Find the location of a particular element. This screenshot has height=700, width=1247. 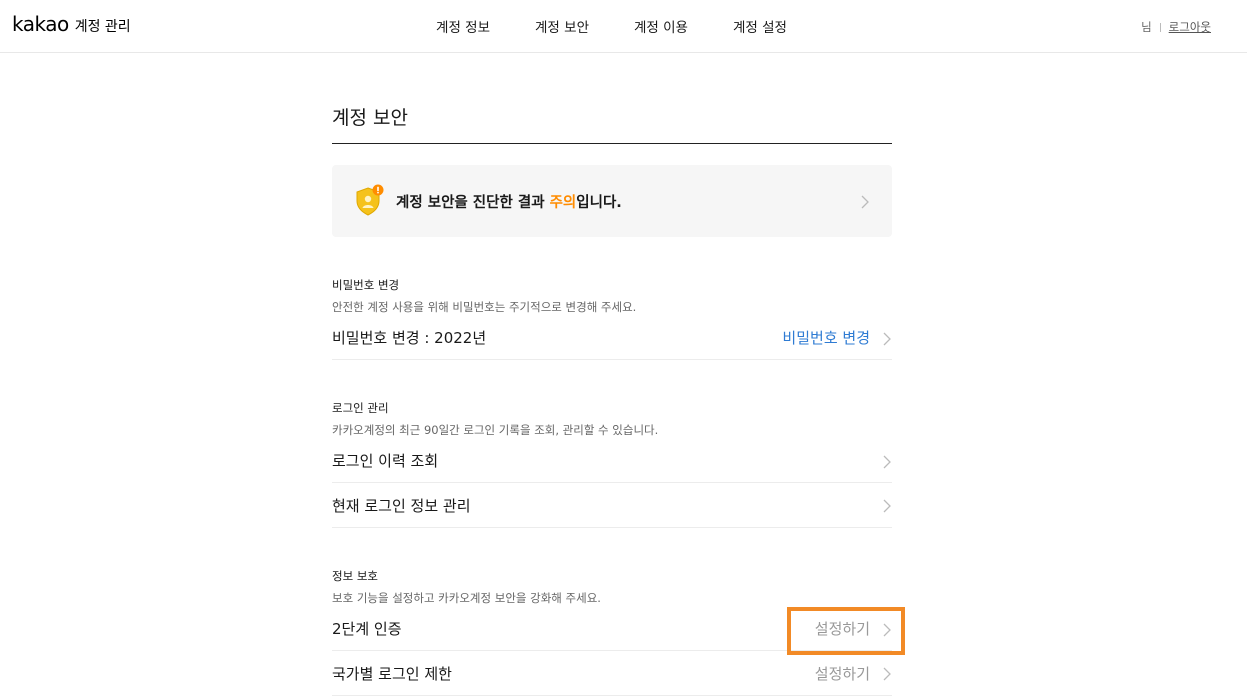

logout-link: 로그아웃 is located at coordinates (1190, 27).